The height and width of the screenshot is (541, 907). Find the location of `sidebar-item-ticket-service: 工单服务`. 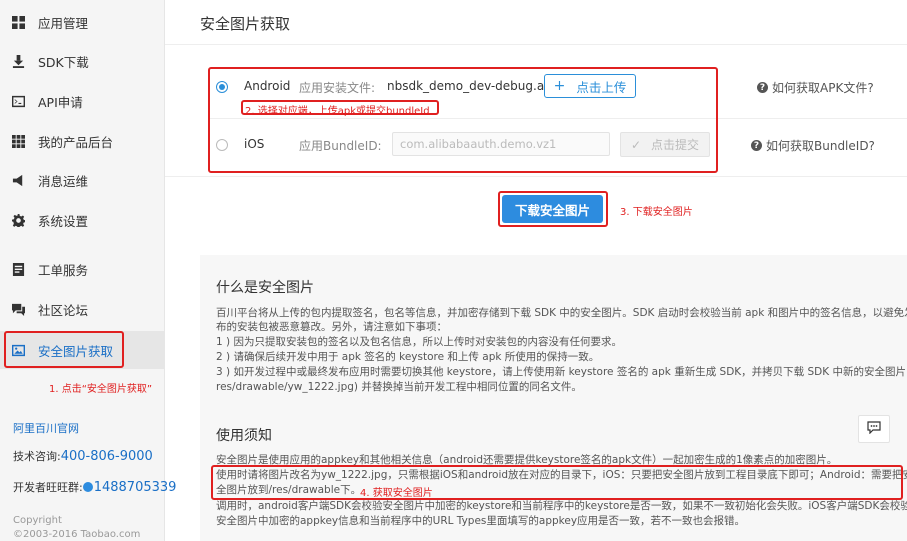

sidebar-item-ticket-service: 工单服务 is located at coordinates (82, 269).